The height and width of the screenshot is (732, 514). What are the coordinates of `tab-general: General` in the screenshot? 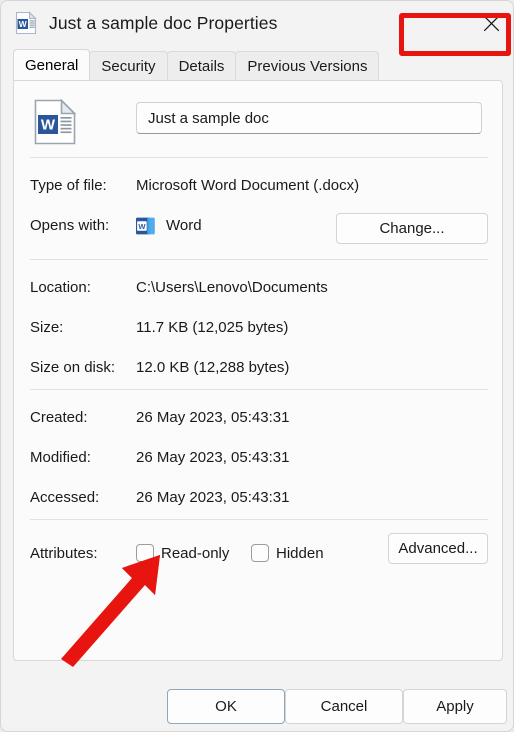 It's located at (52, 64).